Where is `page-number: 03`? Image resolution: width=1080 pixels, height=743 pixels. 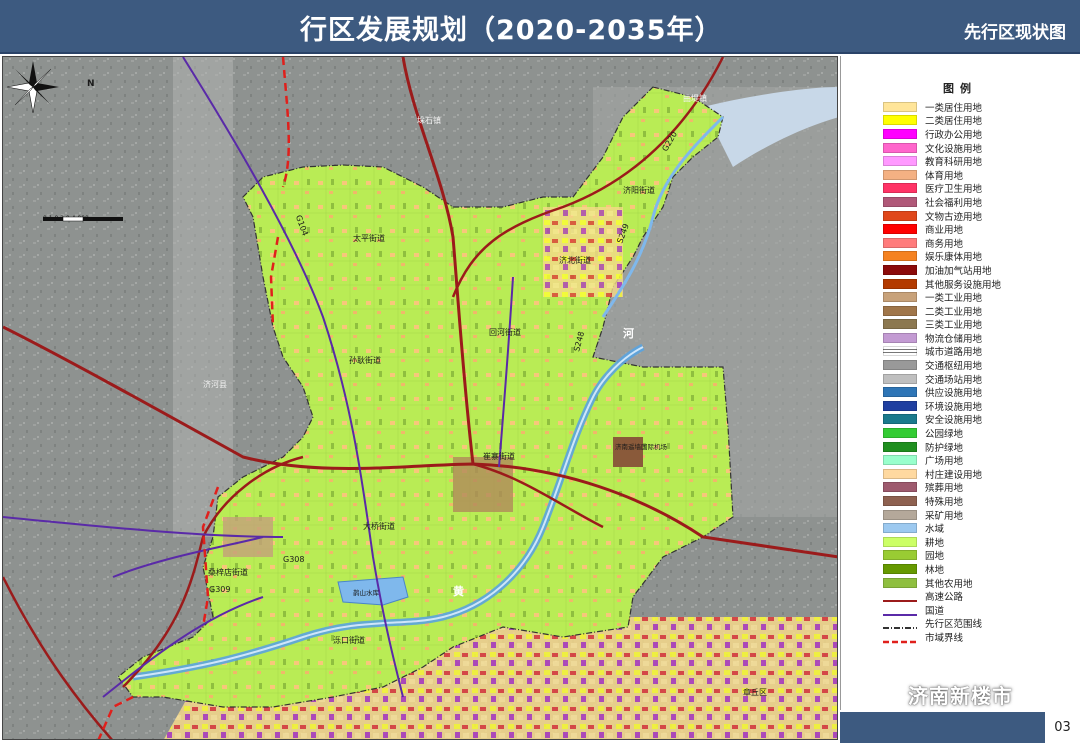 page-number: 03 is located at coordinates (1062, 727).